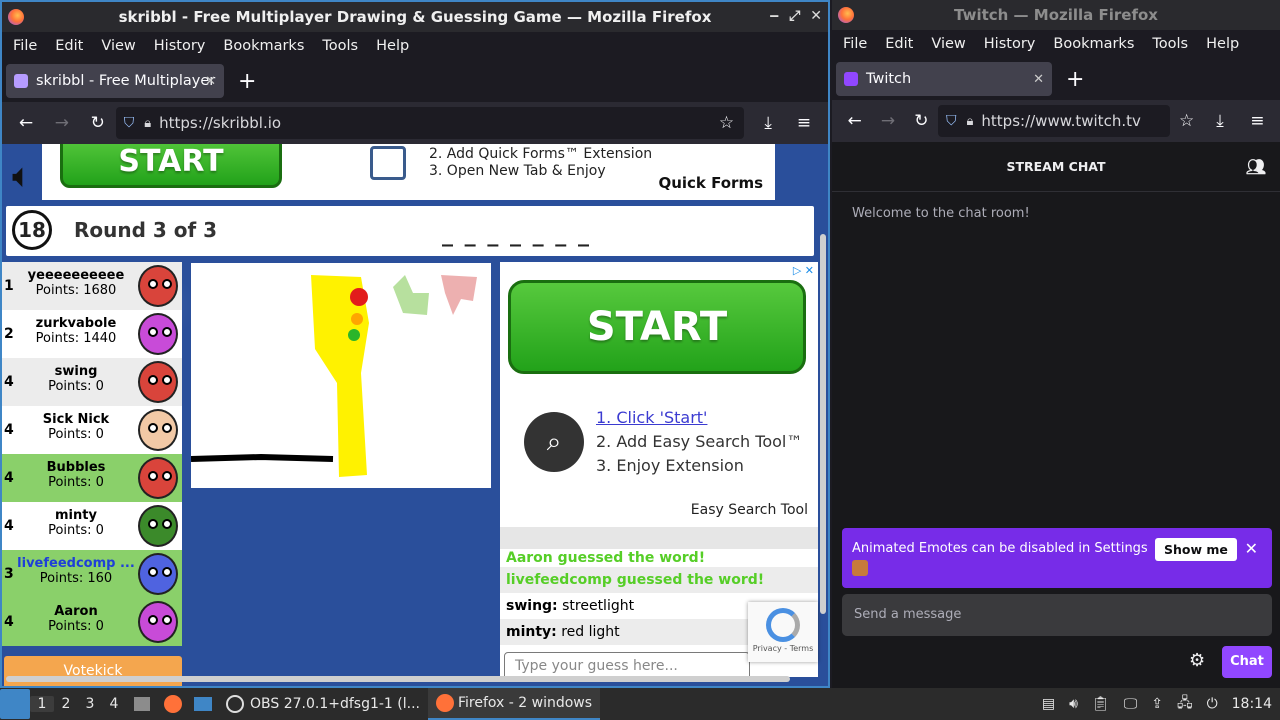 The image size is (1280, 720). Describe the element at coordinates (92, 286) in the screenshot. I see `player-row: 1 yeeeeeeeeee Points: 1680` at that location.